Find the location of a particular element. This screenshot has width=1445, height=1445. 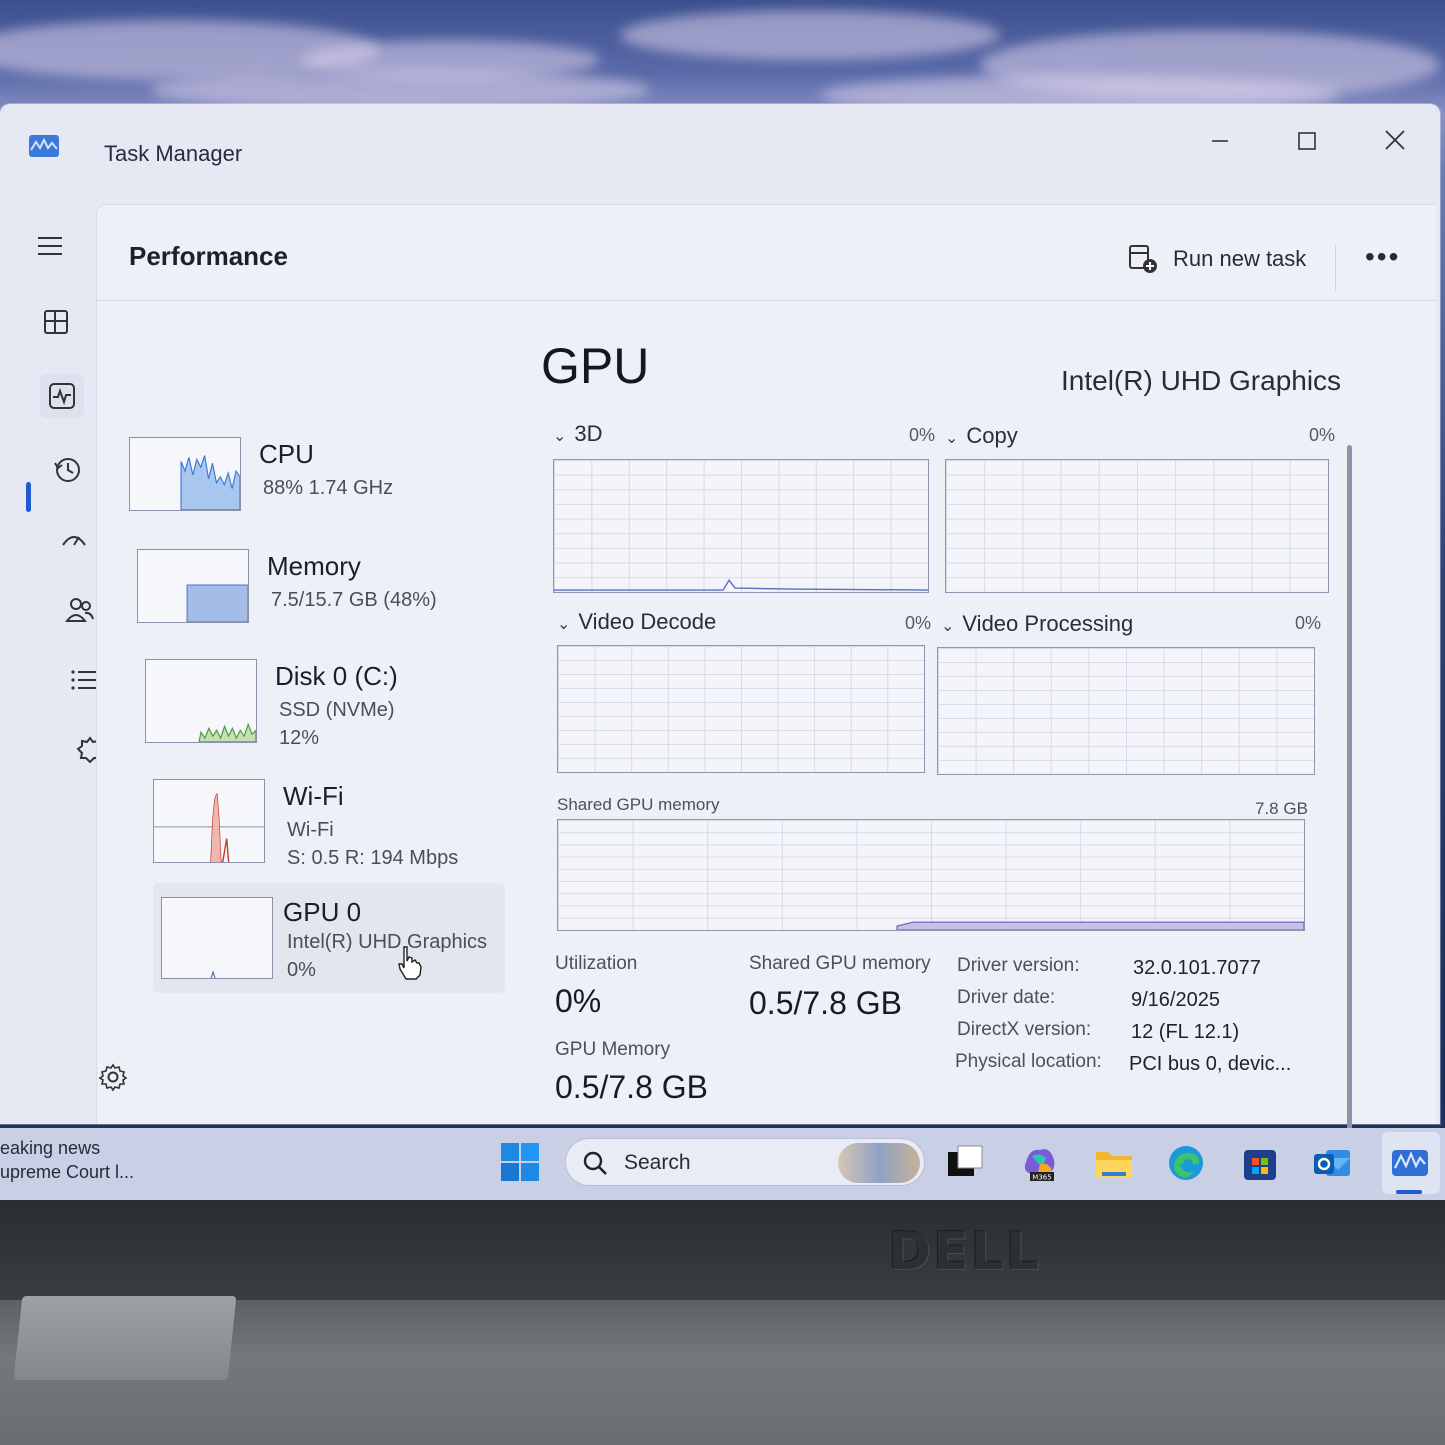

task-manager-app-icon is located at coordinates (44, 146).